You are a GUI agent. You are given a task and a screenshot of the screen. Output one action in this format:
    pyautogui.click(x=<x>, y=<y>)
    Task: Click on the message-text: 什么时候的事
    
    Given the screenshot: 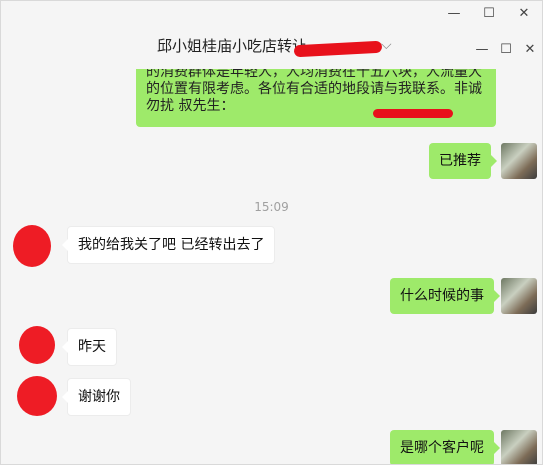 What is the action you would take?
    pyautogui.click(x=442, y=296)
    